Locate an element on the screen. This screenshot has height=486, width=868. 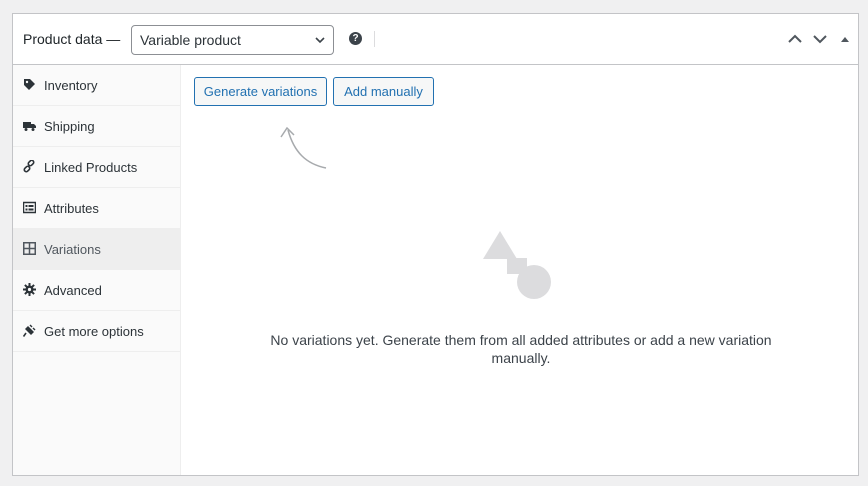
header-divider is located at coordinates (374, 39).